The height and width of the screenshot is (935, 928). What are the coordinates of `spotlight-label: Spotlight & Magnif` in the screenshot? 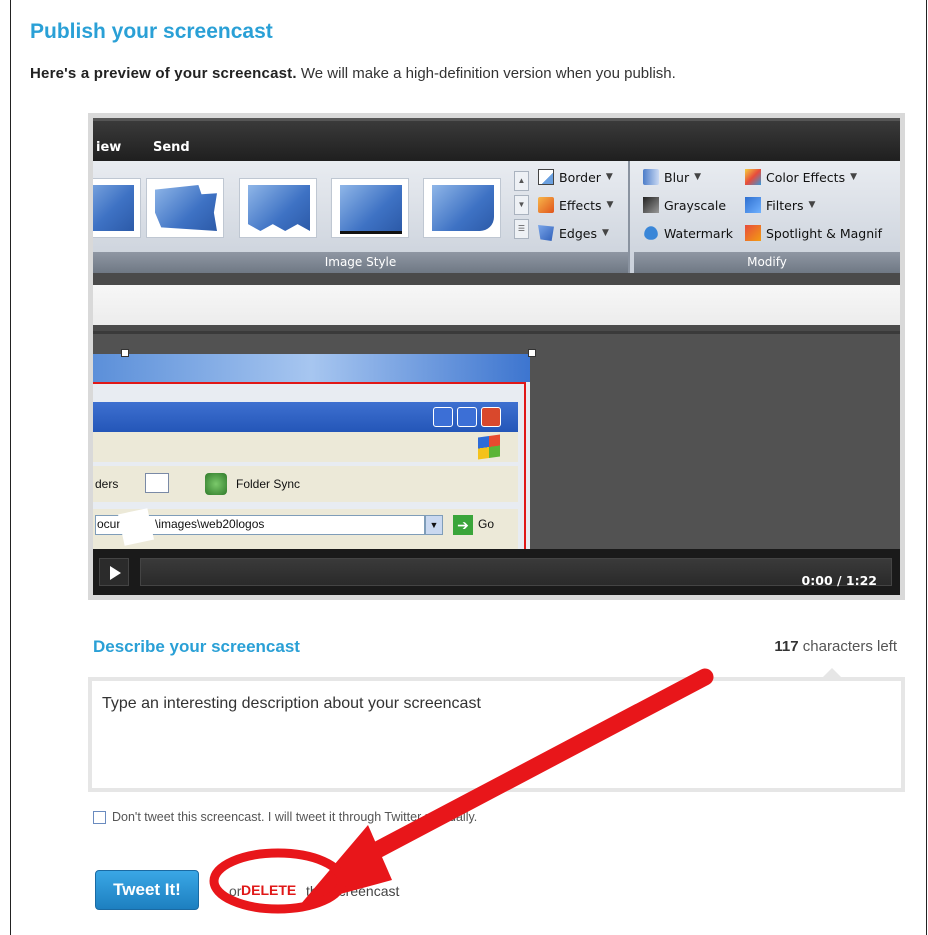 It's located at (824, 233).